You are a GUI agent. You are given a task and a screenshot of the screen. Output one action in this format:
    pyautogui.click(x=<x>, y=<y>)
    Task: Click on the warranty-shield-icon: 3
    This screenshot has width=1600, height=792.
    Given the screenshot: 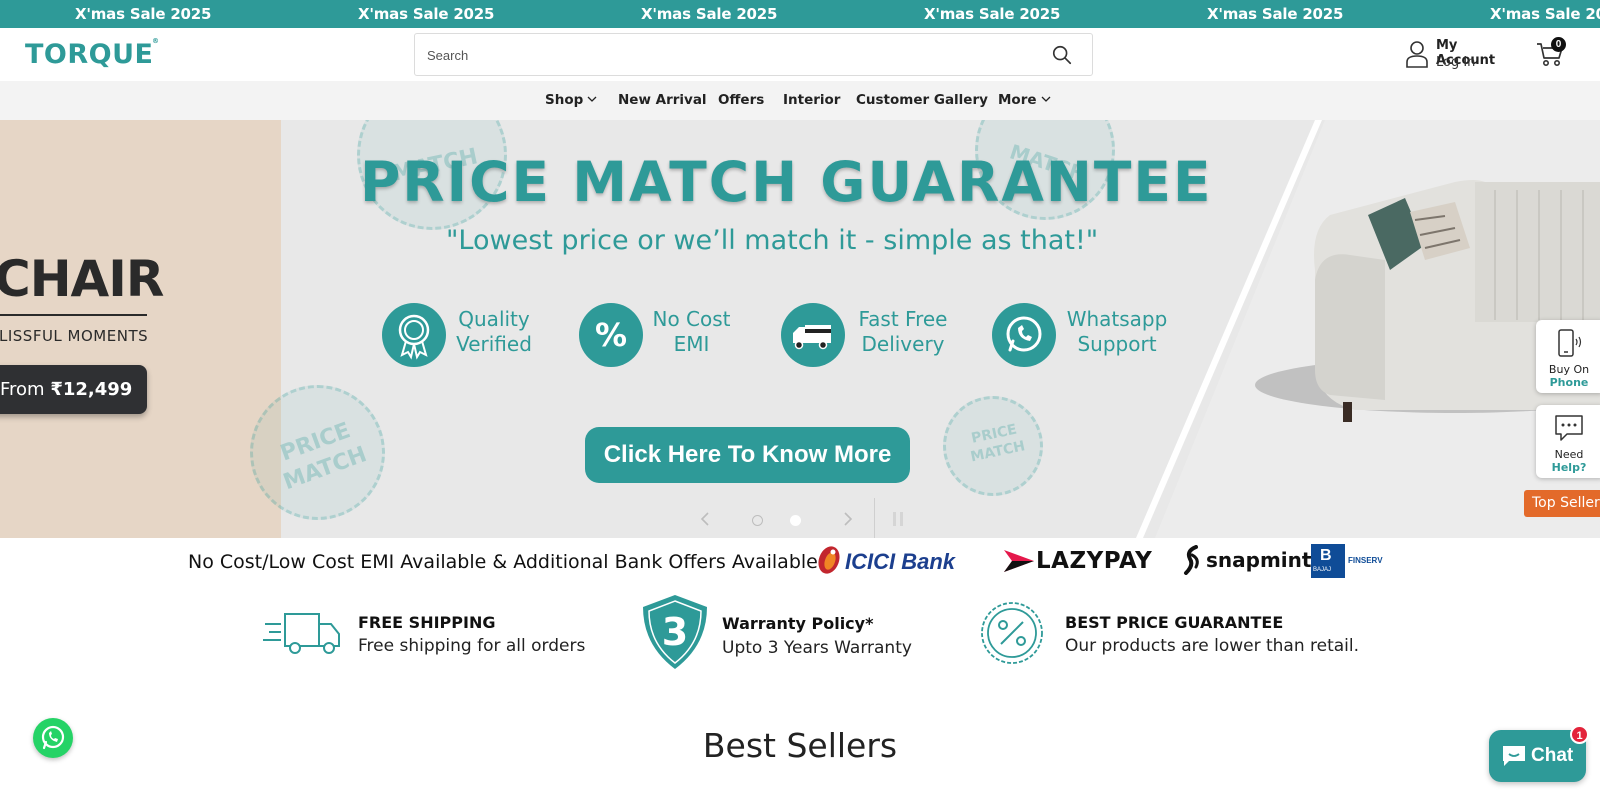 What is the action you would take?
    pyautogui.click(x=675, y=632)
    